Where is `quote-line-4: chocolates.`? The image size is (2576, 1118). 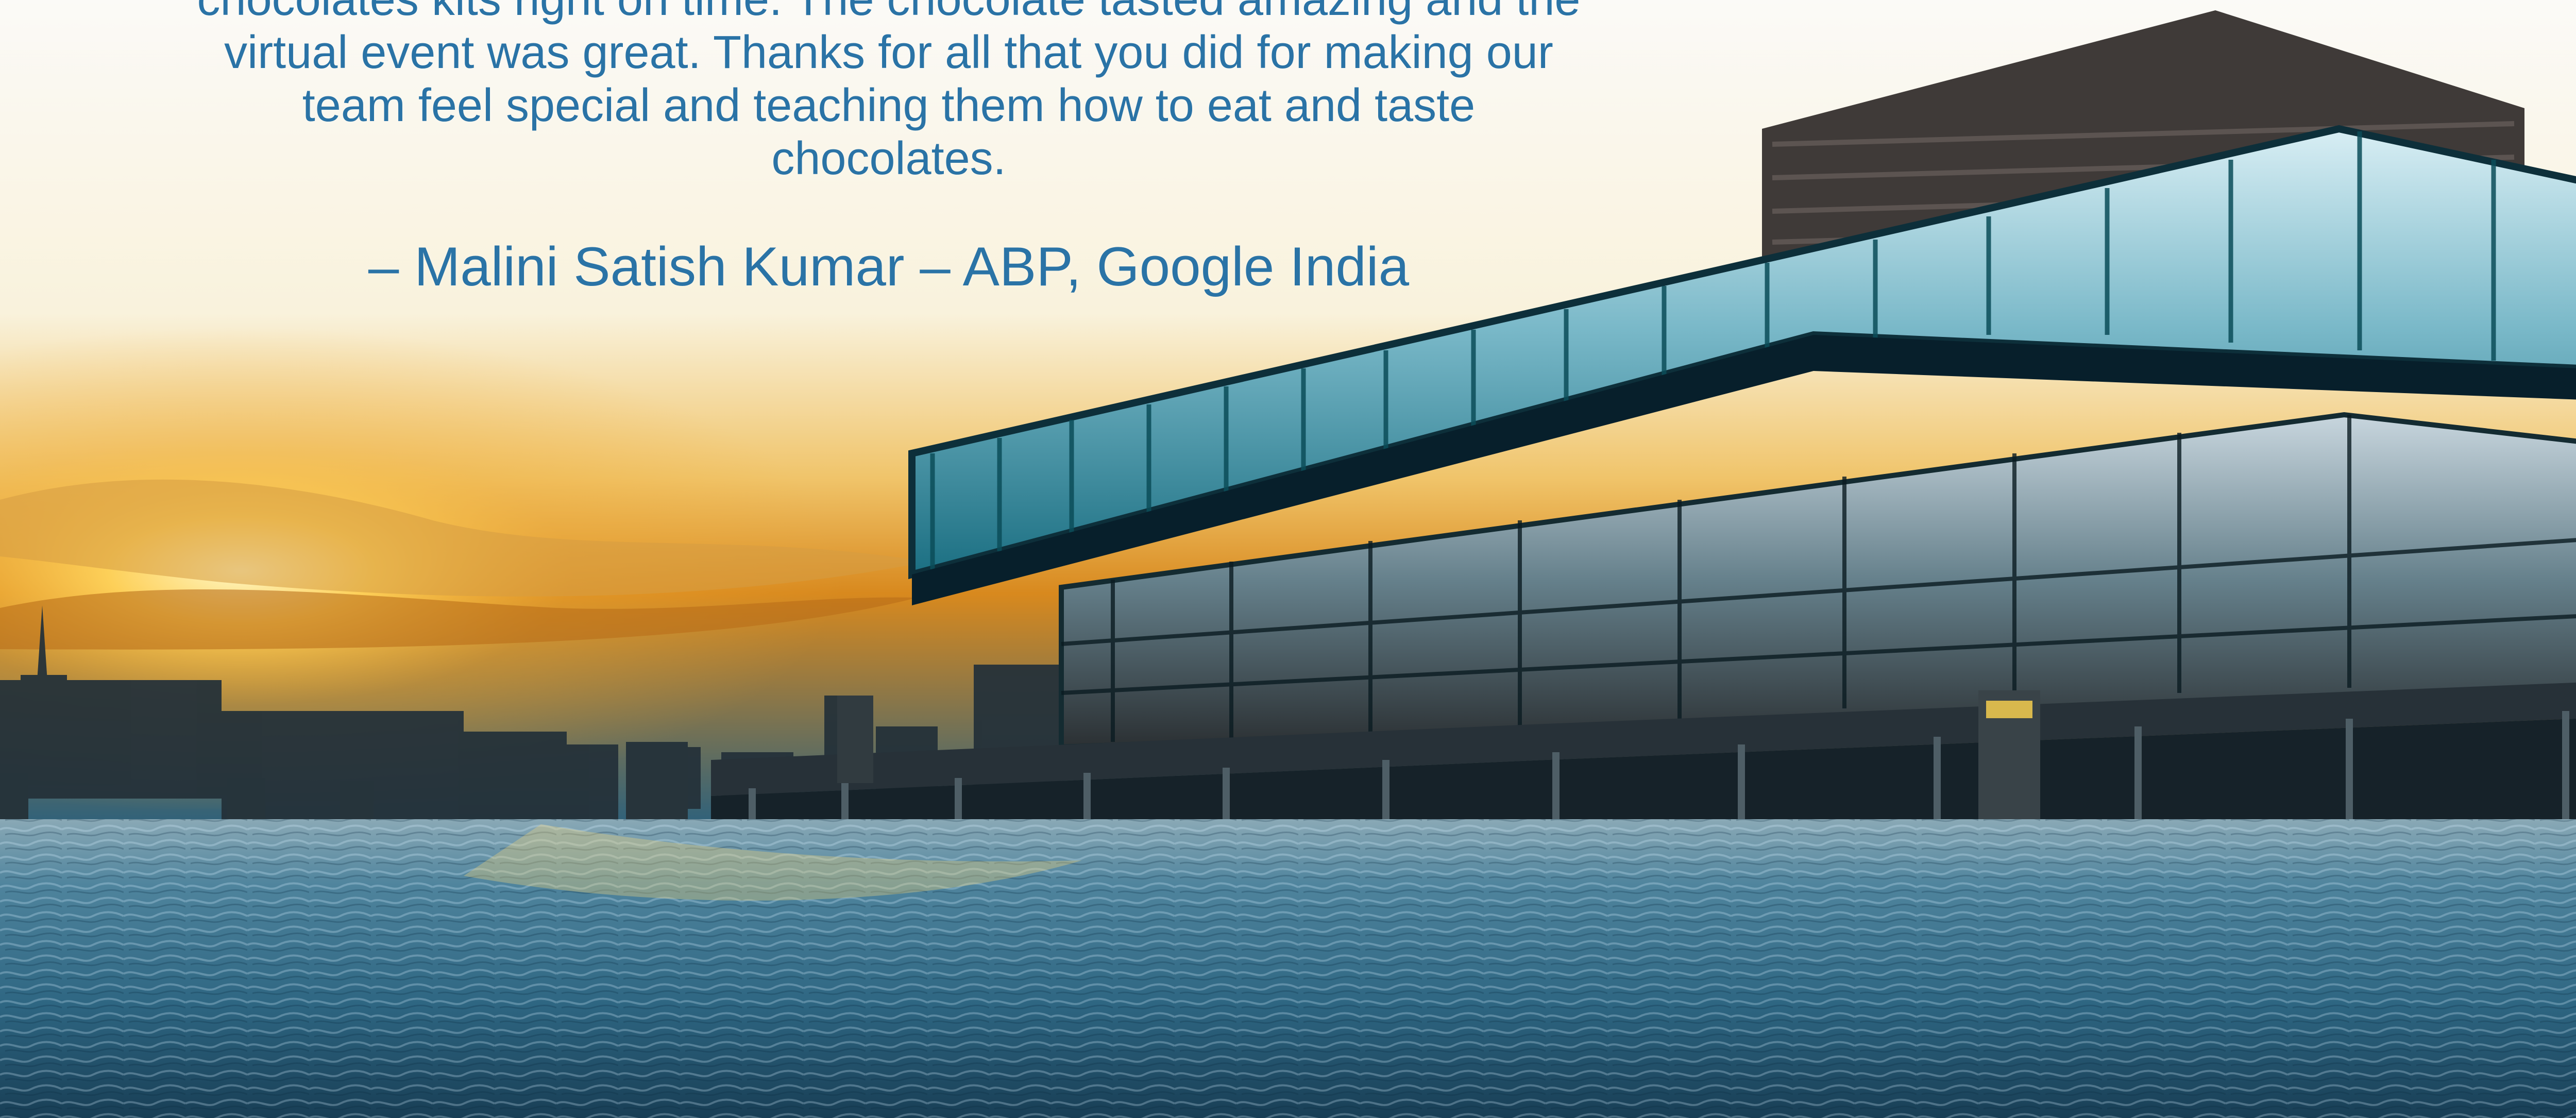
quote-line-4: chocolates. is located at coordinates (889, 158).